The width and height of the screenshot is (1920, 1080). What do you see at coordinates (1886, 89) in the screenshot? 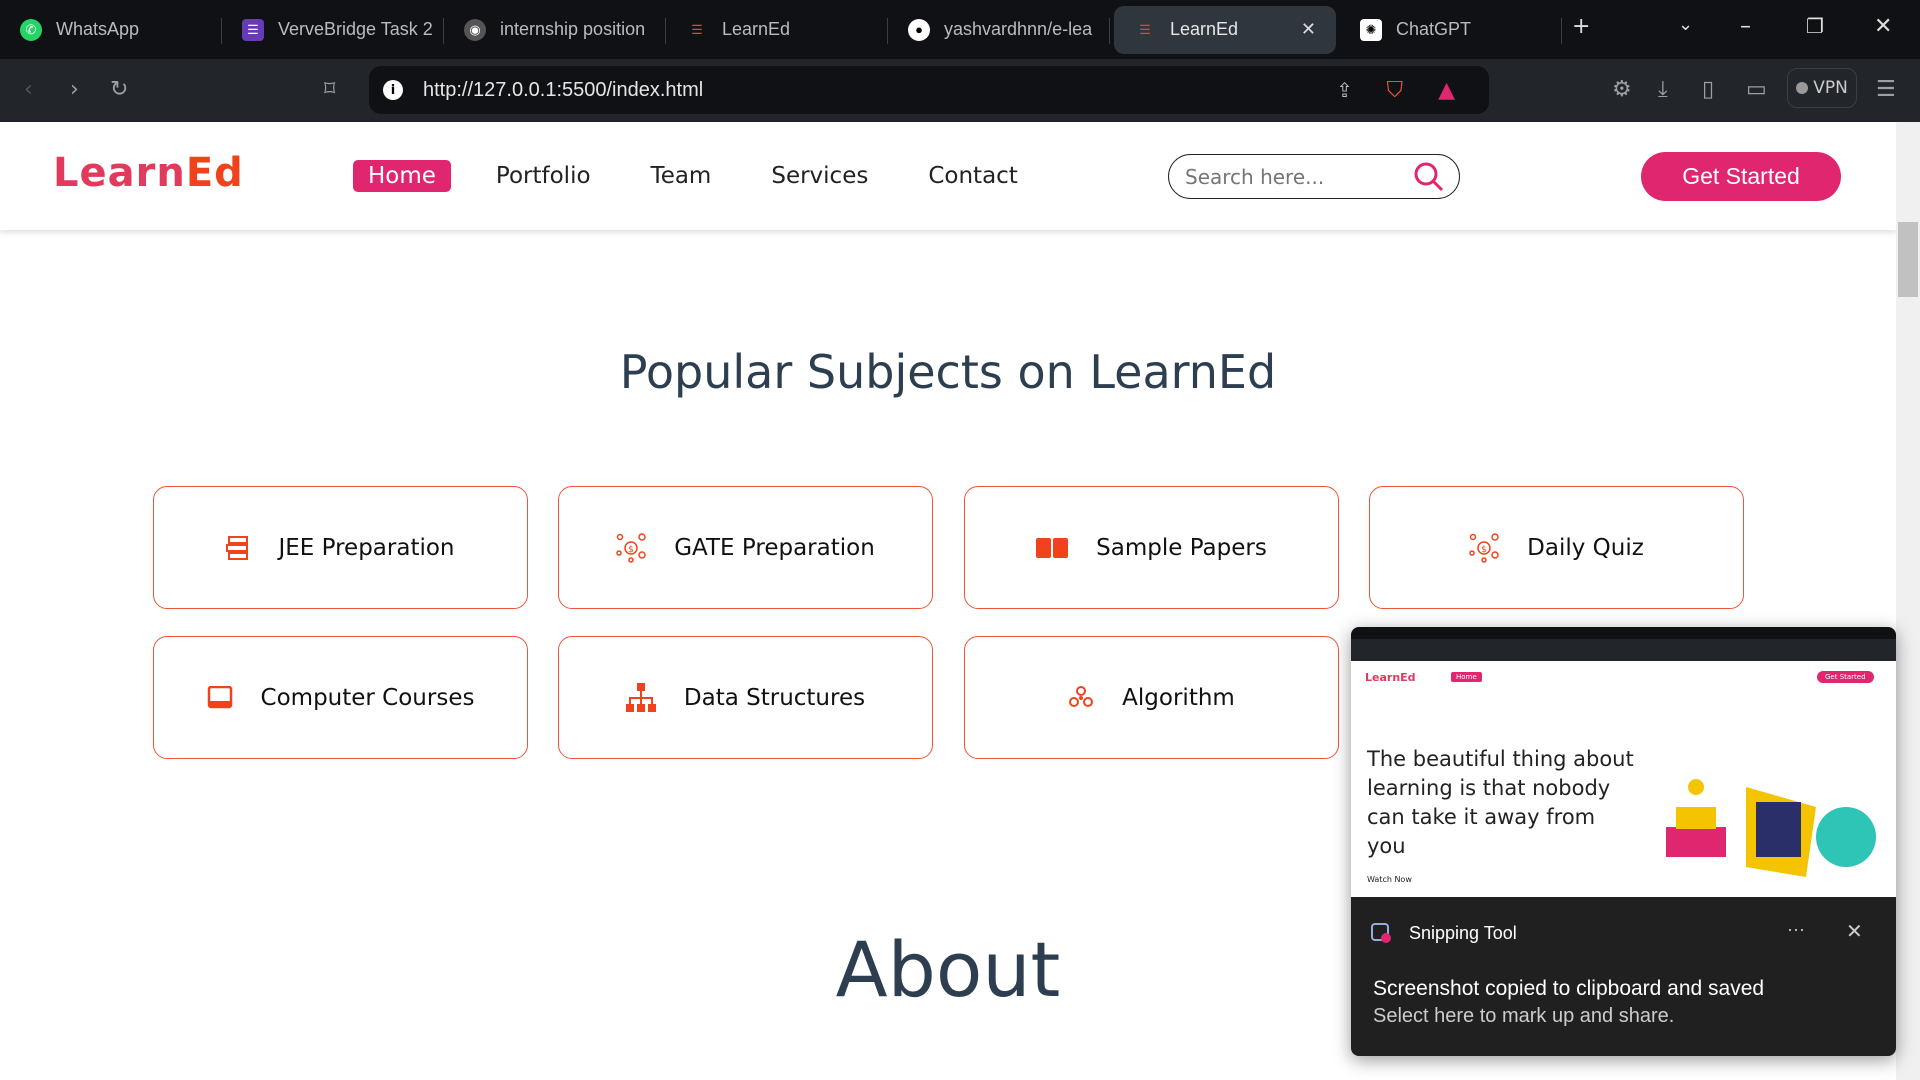
I see `menu-icon: ☰` at bounding box center [1886, 89].